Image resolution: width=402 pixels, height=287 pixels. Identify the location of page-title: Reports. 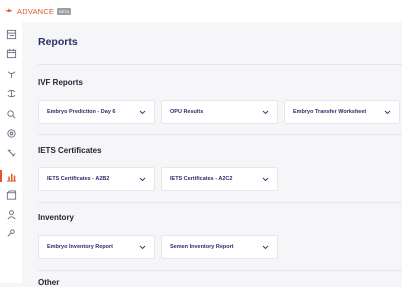
(58, 42).